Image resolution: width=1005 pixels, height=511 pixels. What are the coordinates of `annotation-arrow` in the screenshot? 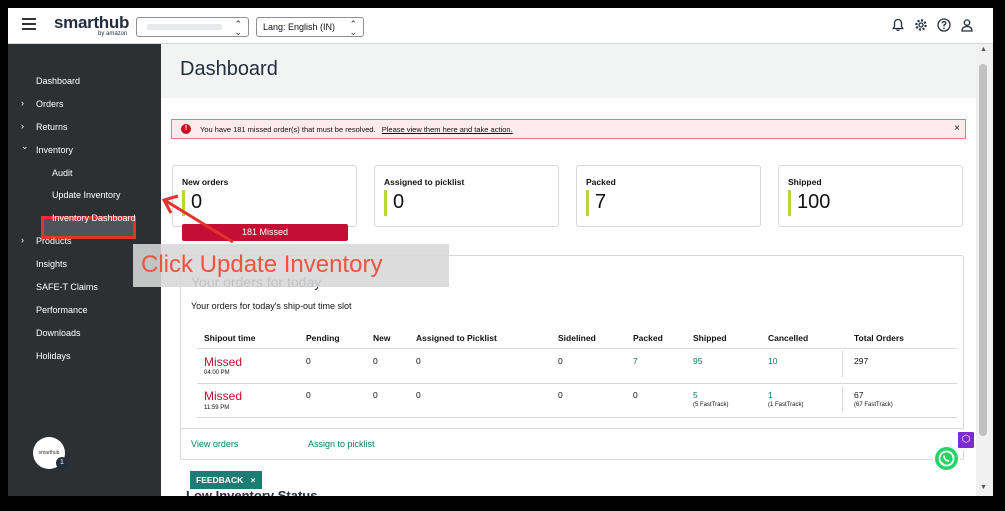 It's located at (197, 219).